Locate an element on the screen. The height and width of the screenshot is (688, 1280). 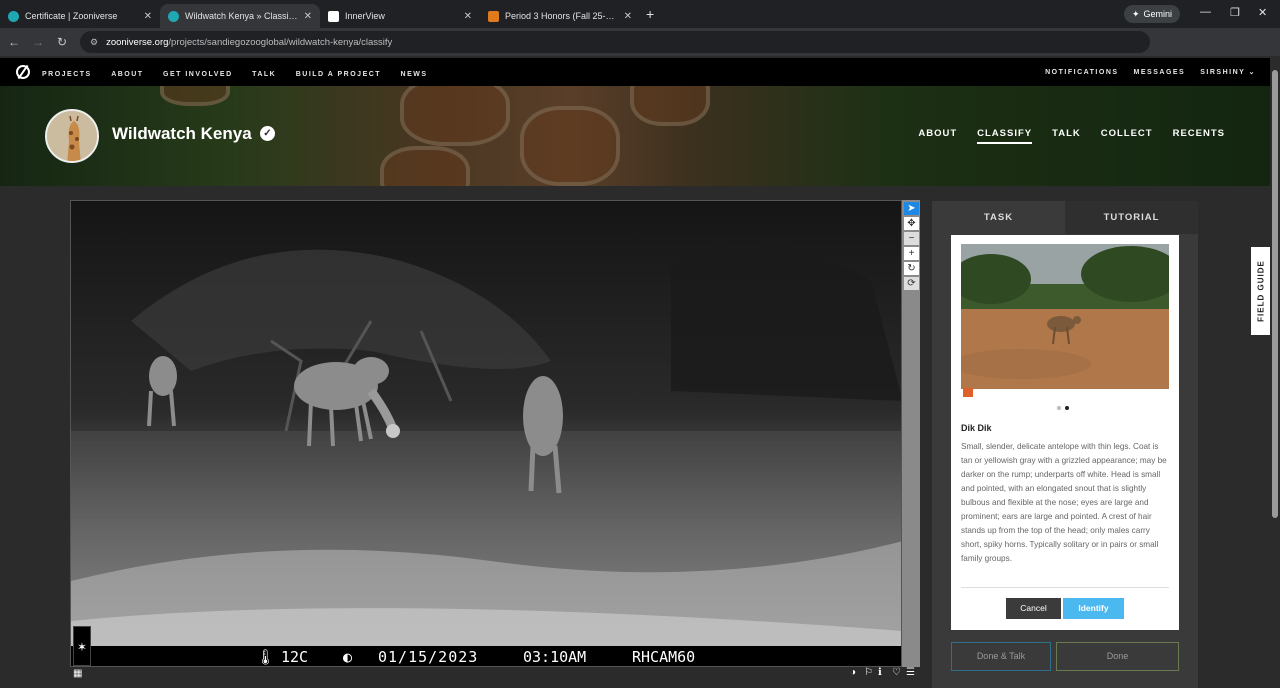
tab-title: Certificate | Zooniverse is located at coordinates (71, 16).